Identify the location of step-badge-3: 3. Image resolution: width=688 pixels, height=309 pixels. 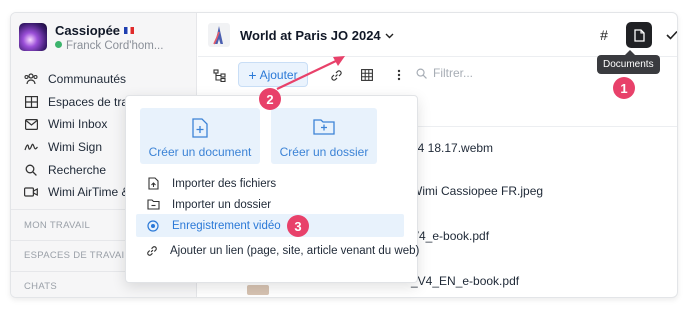
(298, 226).